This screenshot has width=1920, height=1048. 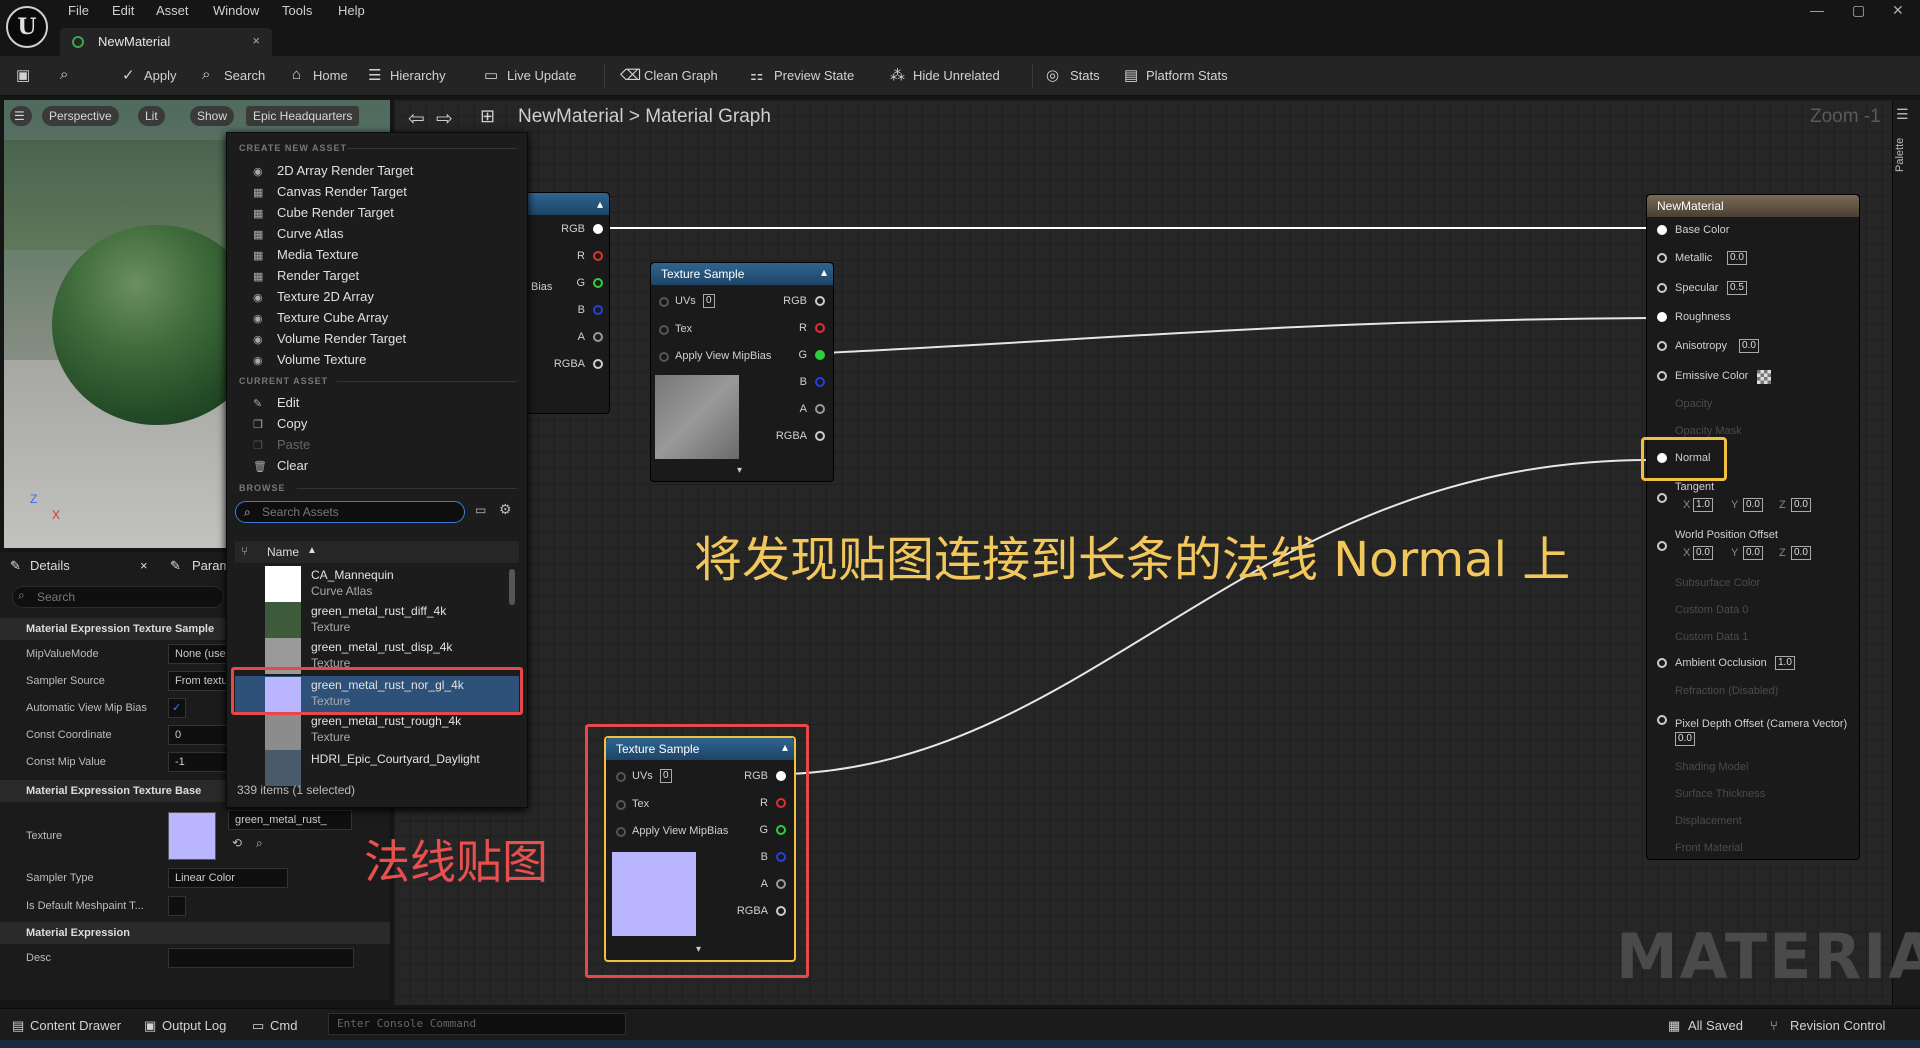 What do you see at coordinates (292, 423) in the screenshot?
I see `menu-item-copy: Copy` at bounding box center [292, 423].